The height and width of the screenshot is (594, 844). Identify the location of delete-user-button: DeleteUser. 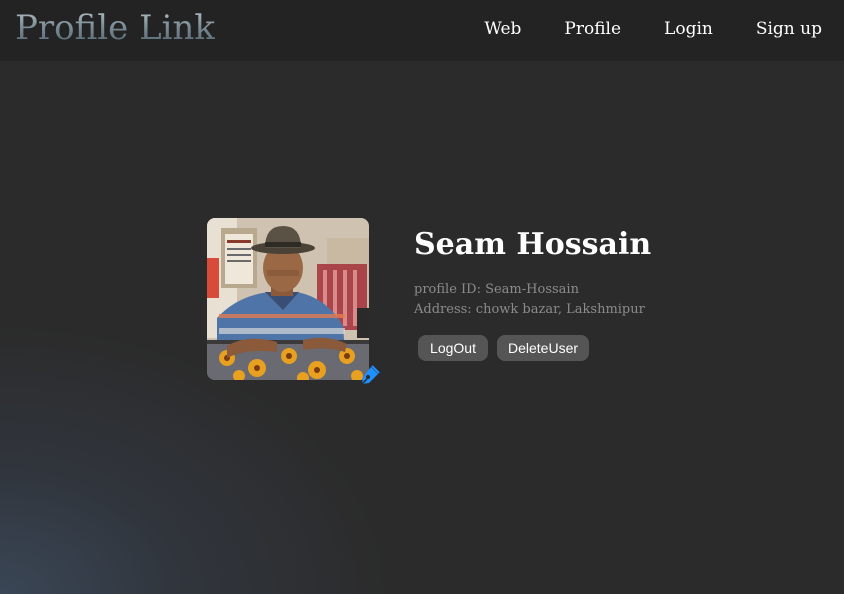
(543, 348).